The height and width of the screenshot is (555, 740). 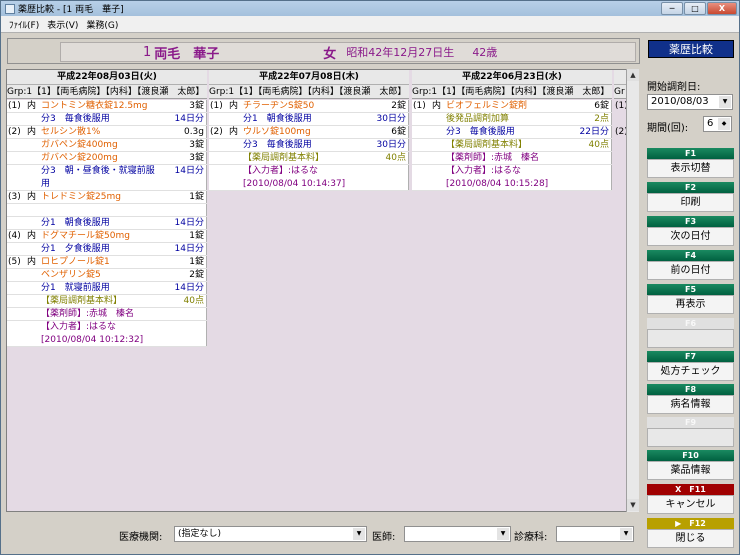 What do you see at coordinates (419, 106) in the screenshot?
I see `group-number: (1)` at bounding box center [419, 106].